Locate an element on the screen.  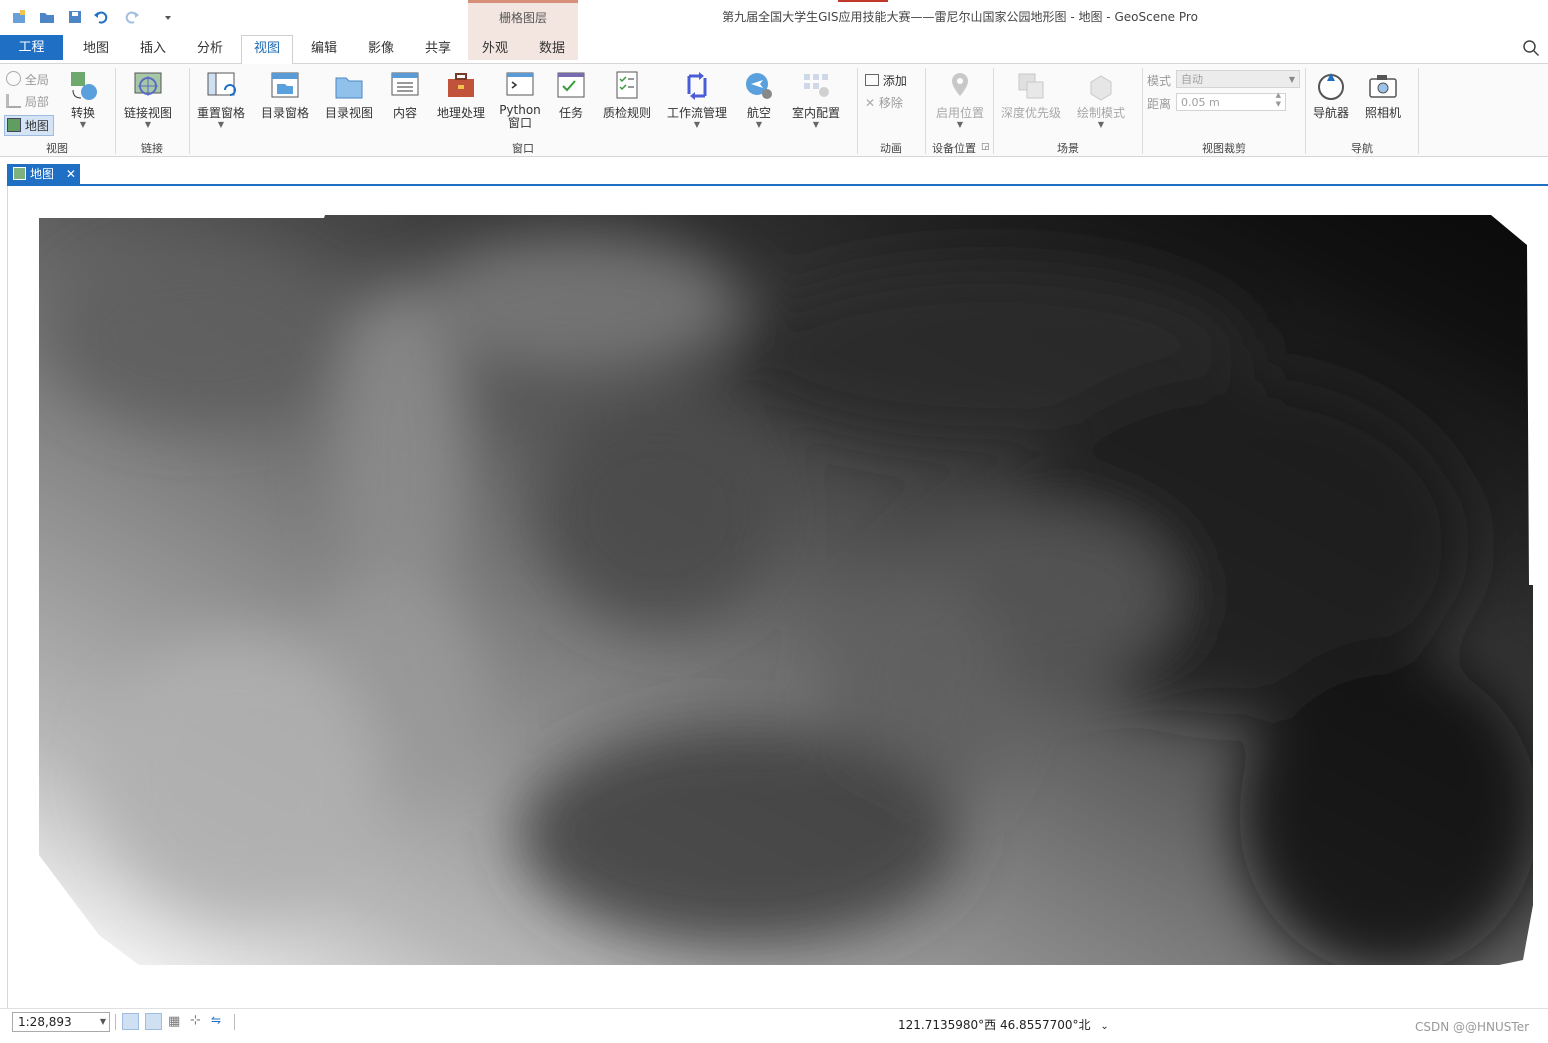
redo-icon is located at coordinates (132, 17).